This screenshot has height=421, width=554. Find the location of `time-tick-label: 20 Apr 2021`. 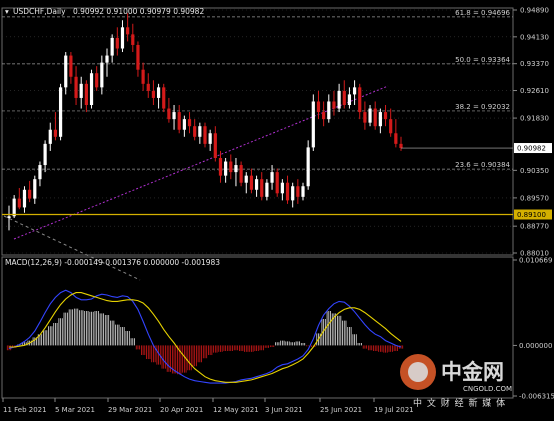

time-tick-label: 20 Apr 2021 is located at coordinates (181, 410).